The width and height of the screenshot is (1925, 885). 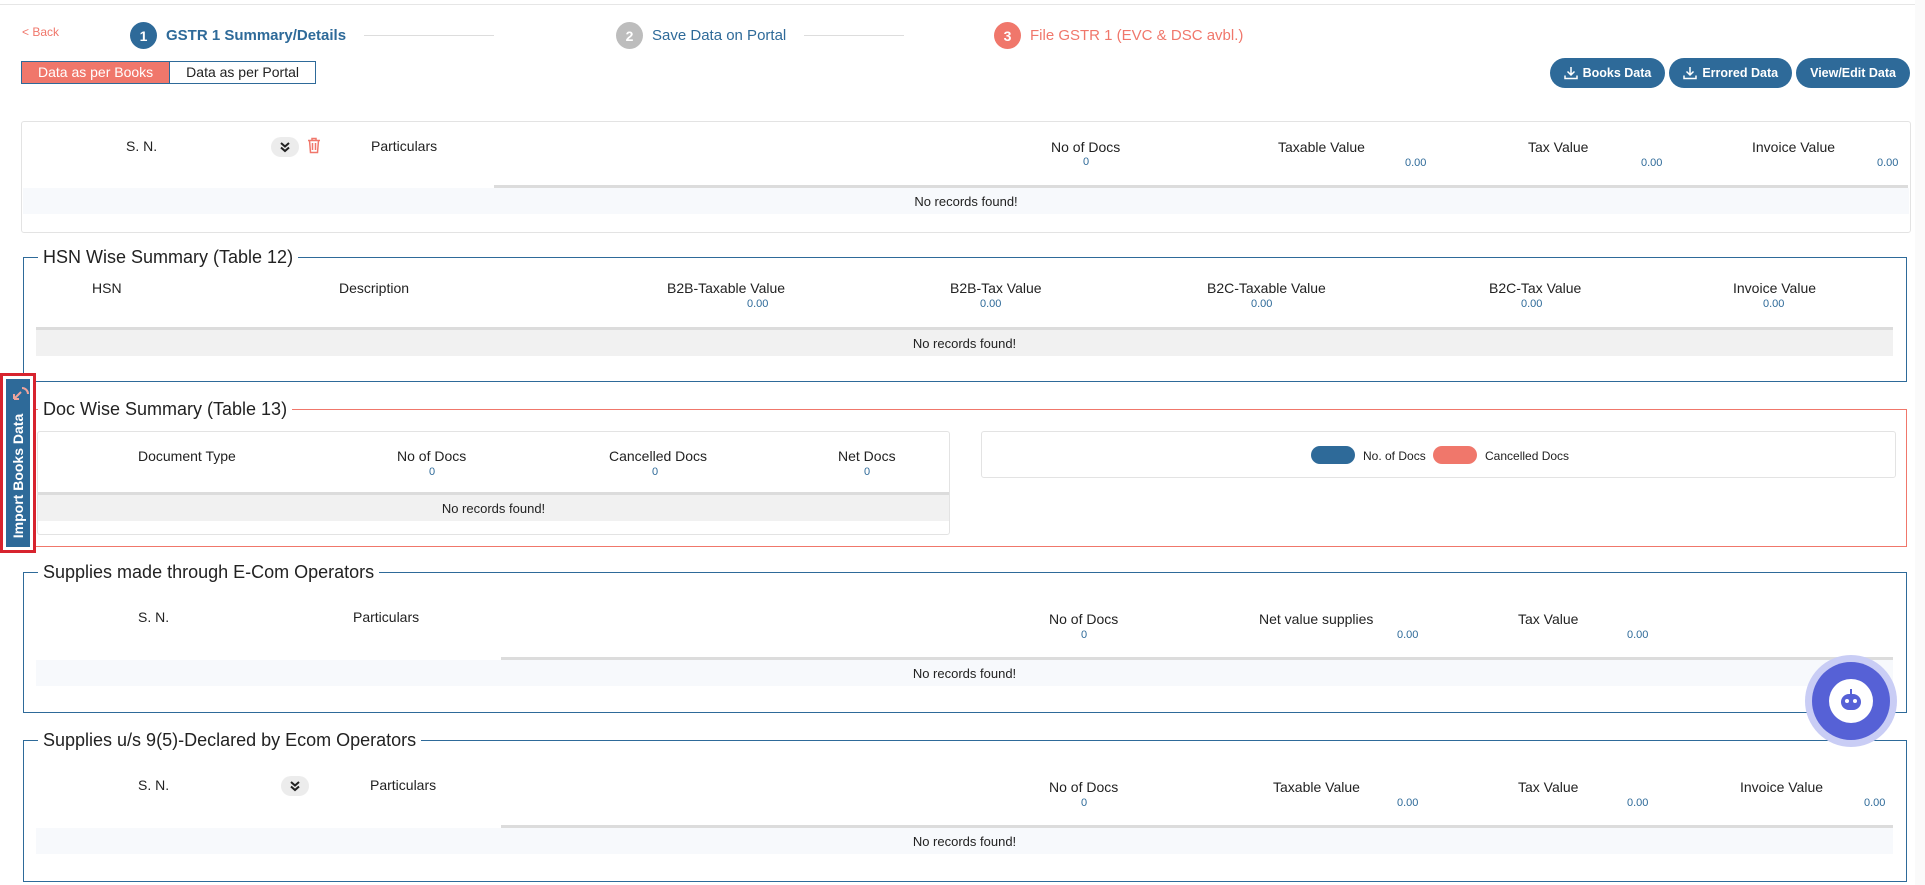 I want to click on col-description: Description, so click(x=374, y=288).